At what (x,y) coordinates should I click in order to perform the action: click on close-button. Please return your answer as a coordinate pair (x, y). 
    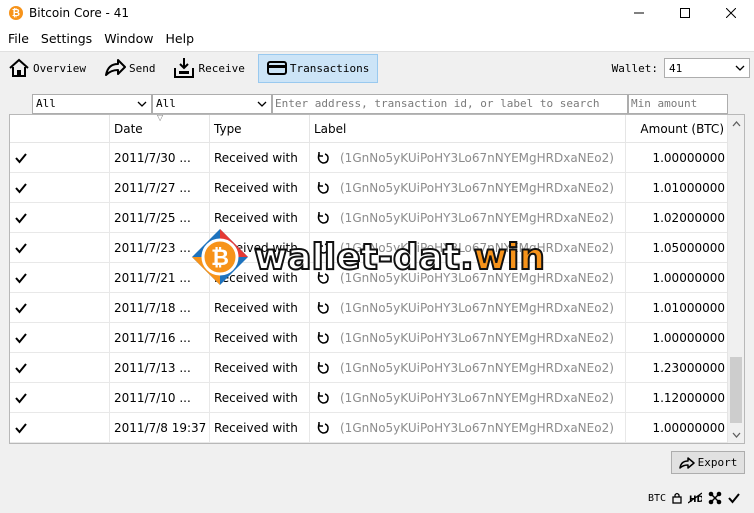
    Looking at the image, I should click on (731, 13).